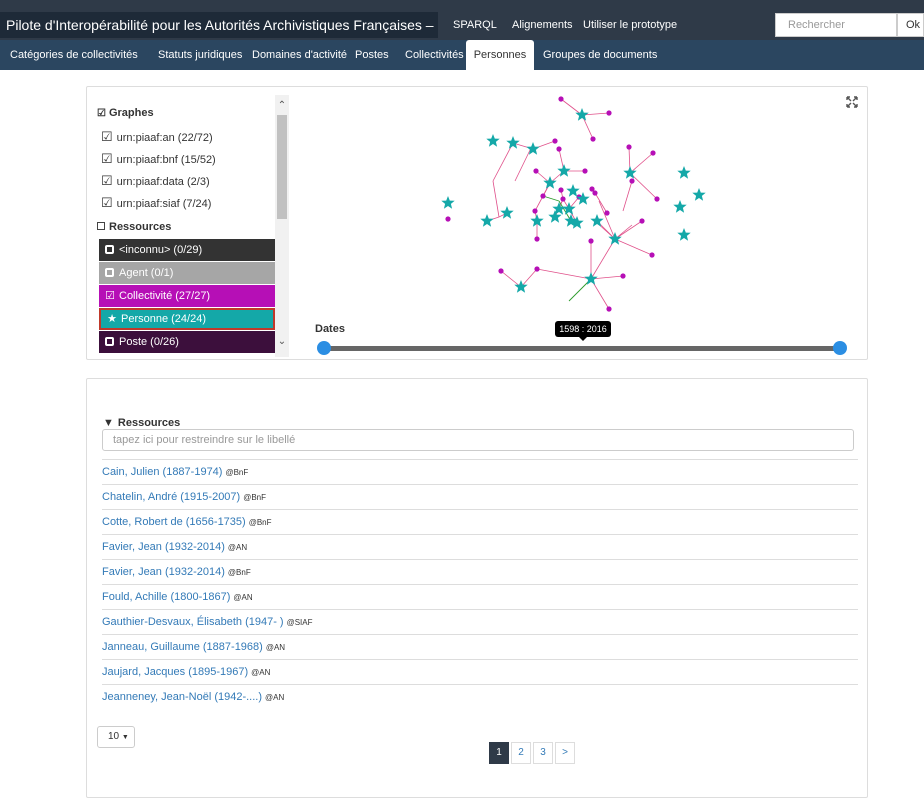 The image size is (924, 798). I want to click on resource-type-agent: Agent (0/1), so click(187, 273).